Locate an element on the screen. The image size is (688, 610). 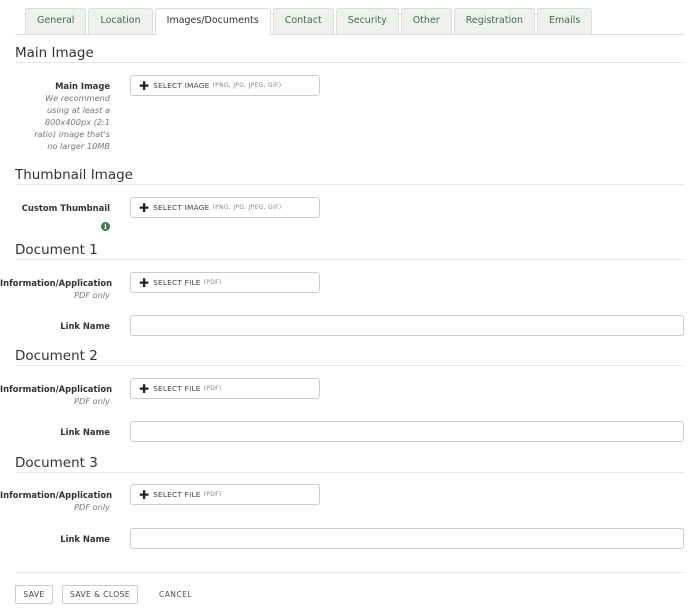
tab-general: General is located at coordinates (56, 21).